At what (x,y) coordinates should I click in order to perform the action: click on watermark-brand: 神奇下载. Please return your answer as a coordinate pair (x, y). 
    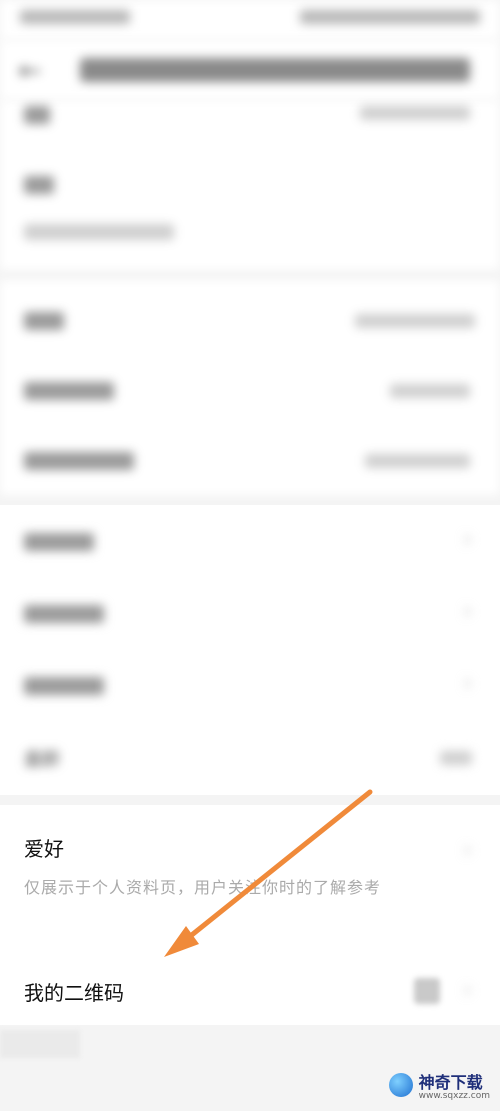
    Looking at the image, I should click on (450, 1082).